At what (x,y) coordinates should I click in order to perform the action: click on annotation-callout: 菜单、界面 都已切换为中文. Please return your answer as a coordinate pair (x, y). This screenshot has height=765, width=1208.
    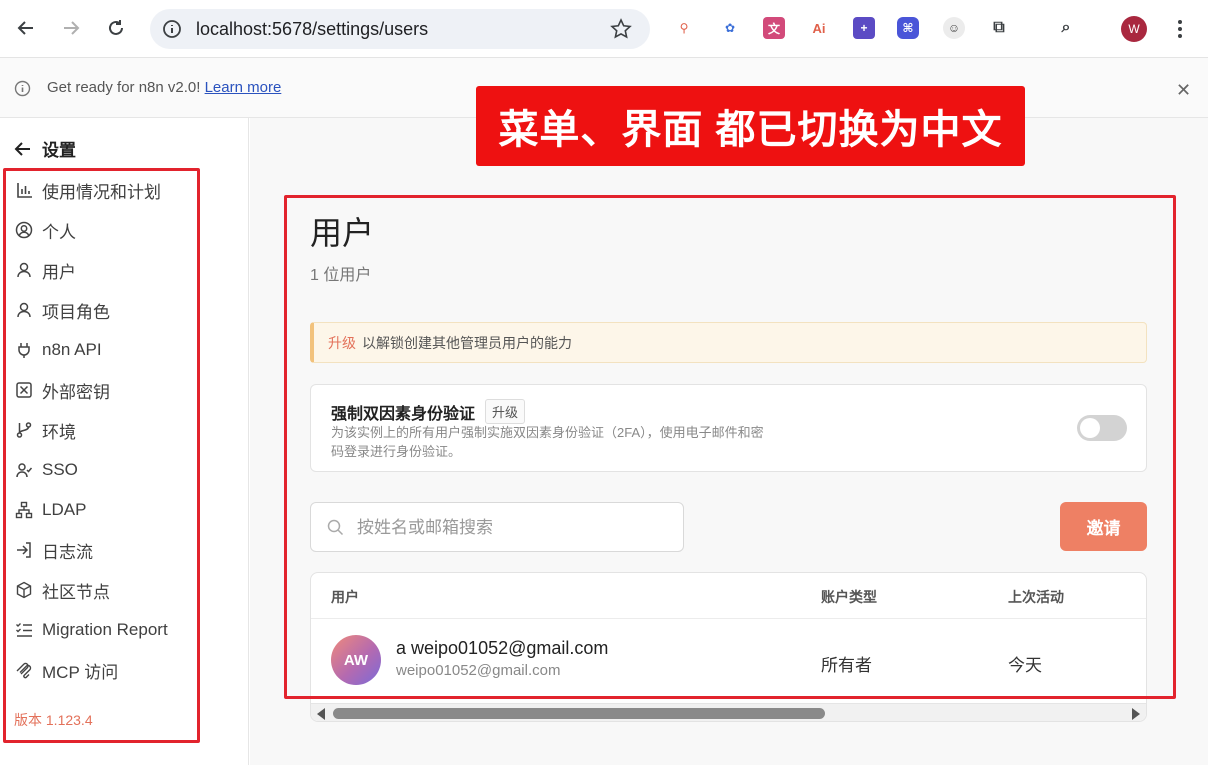
    Looking at the image, I should click on (750, 126).